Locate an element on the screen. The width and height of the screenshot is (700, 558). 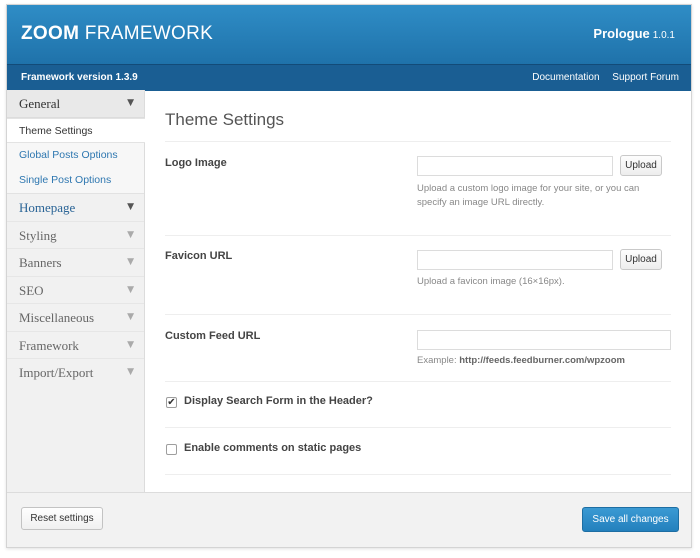
sidebar-item-framework: Framework ▼ is located at coordinates (75, 345).